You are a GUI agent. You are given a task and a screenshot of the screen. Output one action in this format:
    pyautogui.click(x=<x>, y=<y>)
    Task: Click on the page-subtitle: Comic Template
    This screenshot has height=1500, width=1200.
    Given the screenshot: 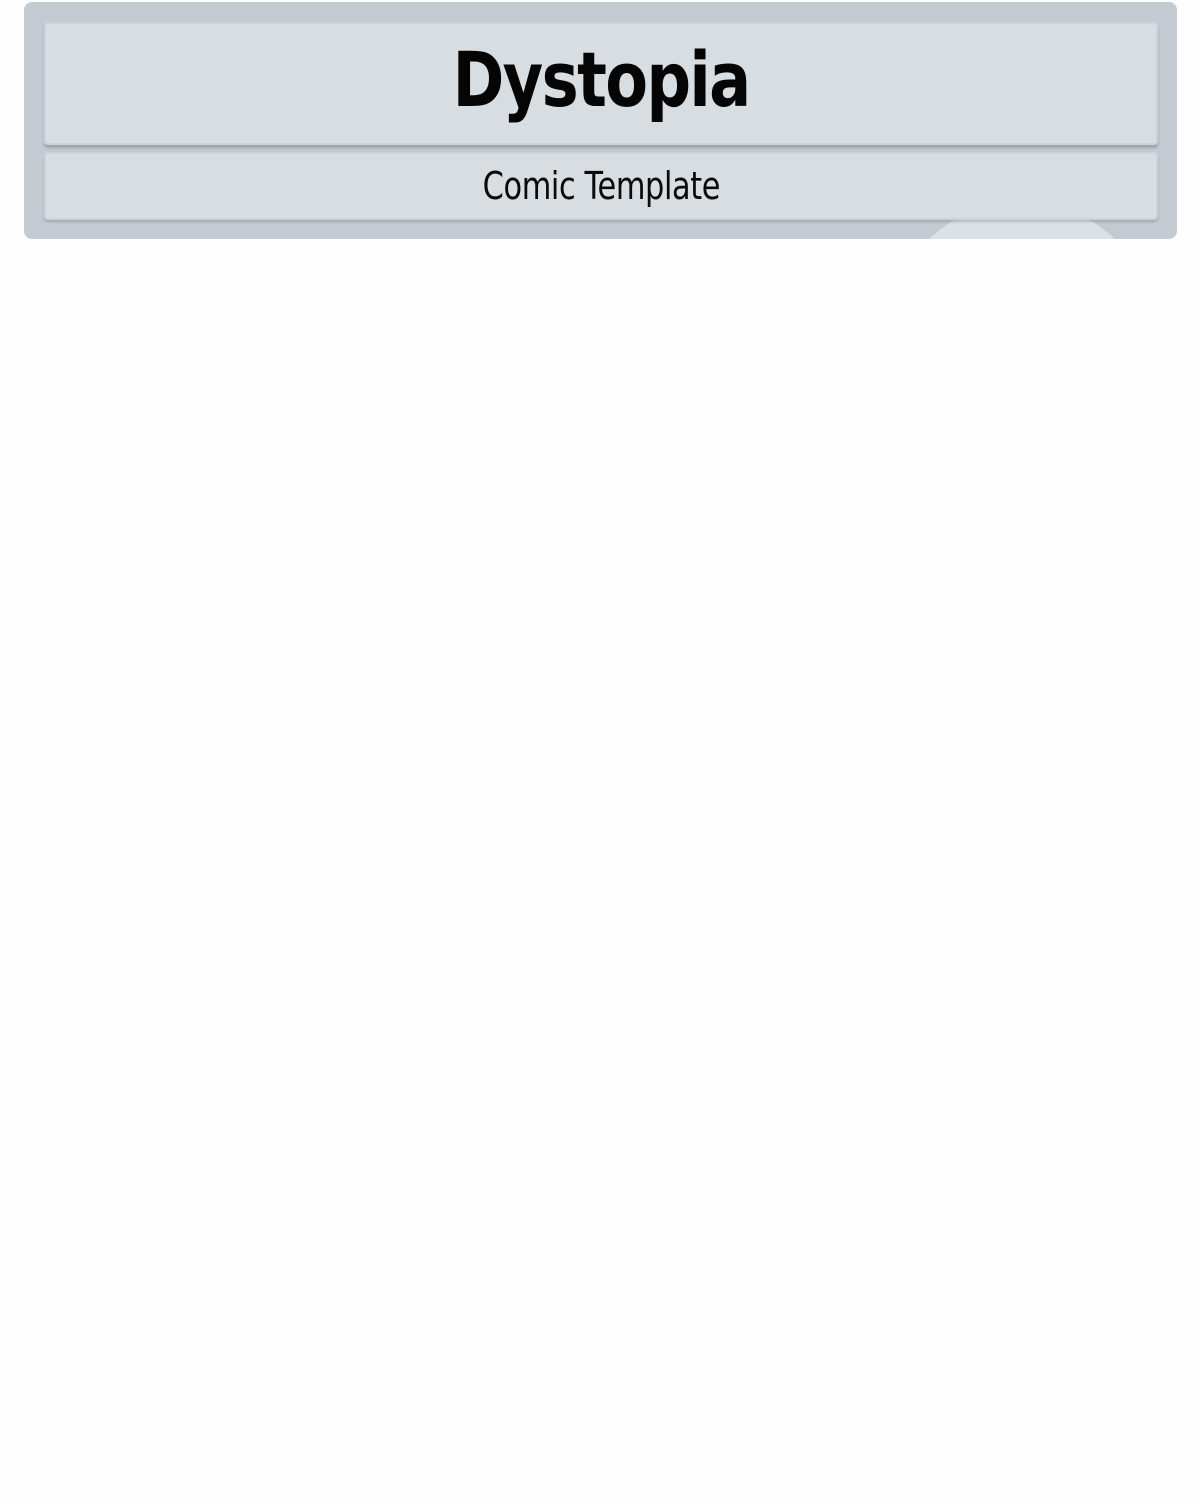 What is the action you would take?
    pyautogui.click(x=601, y=186)
    